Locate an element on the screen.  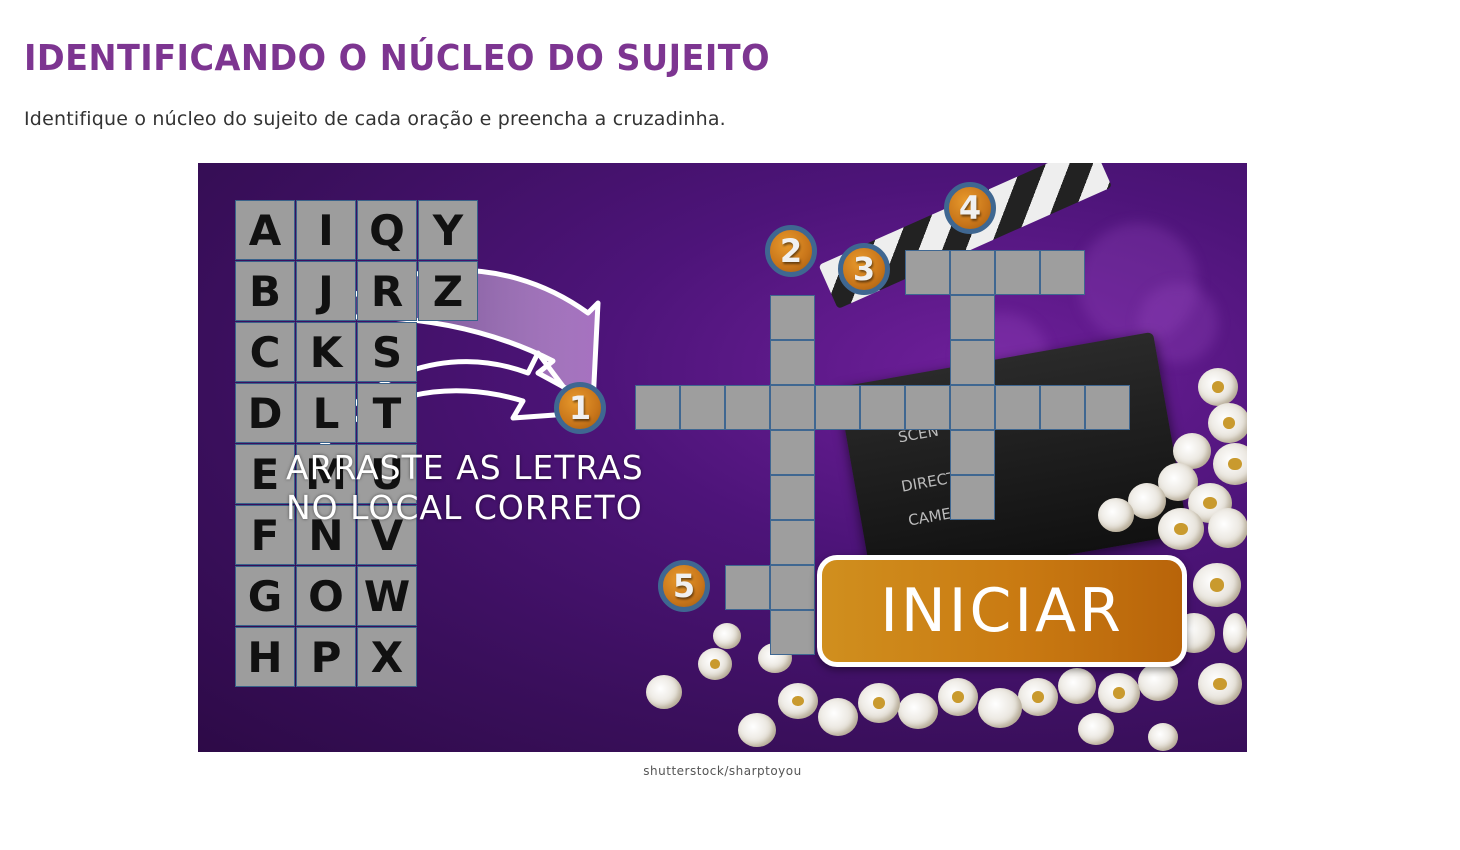
letter-tile: S is located at coordinates (387, 352).